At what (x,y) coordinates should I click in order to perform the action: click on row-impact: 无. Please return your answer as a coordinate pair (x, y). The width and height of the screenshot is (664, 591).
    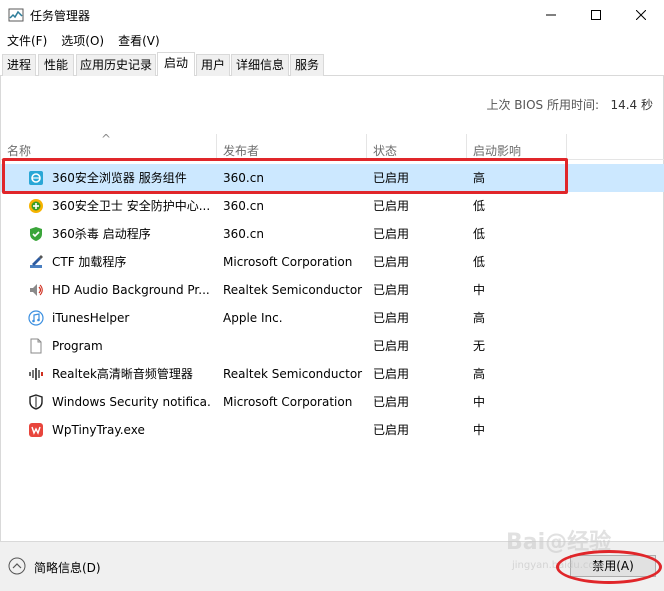
    Looking at the image, I should click on (479, 346).